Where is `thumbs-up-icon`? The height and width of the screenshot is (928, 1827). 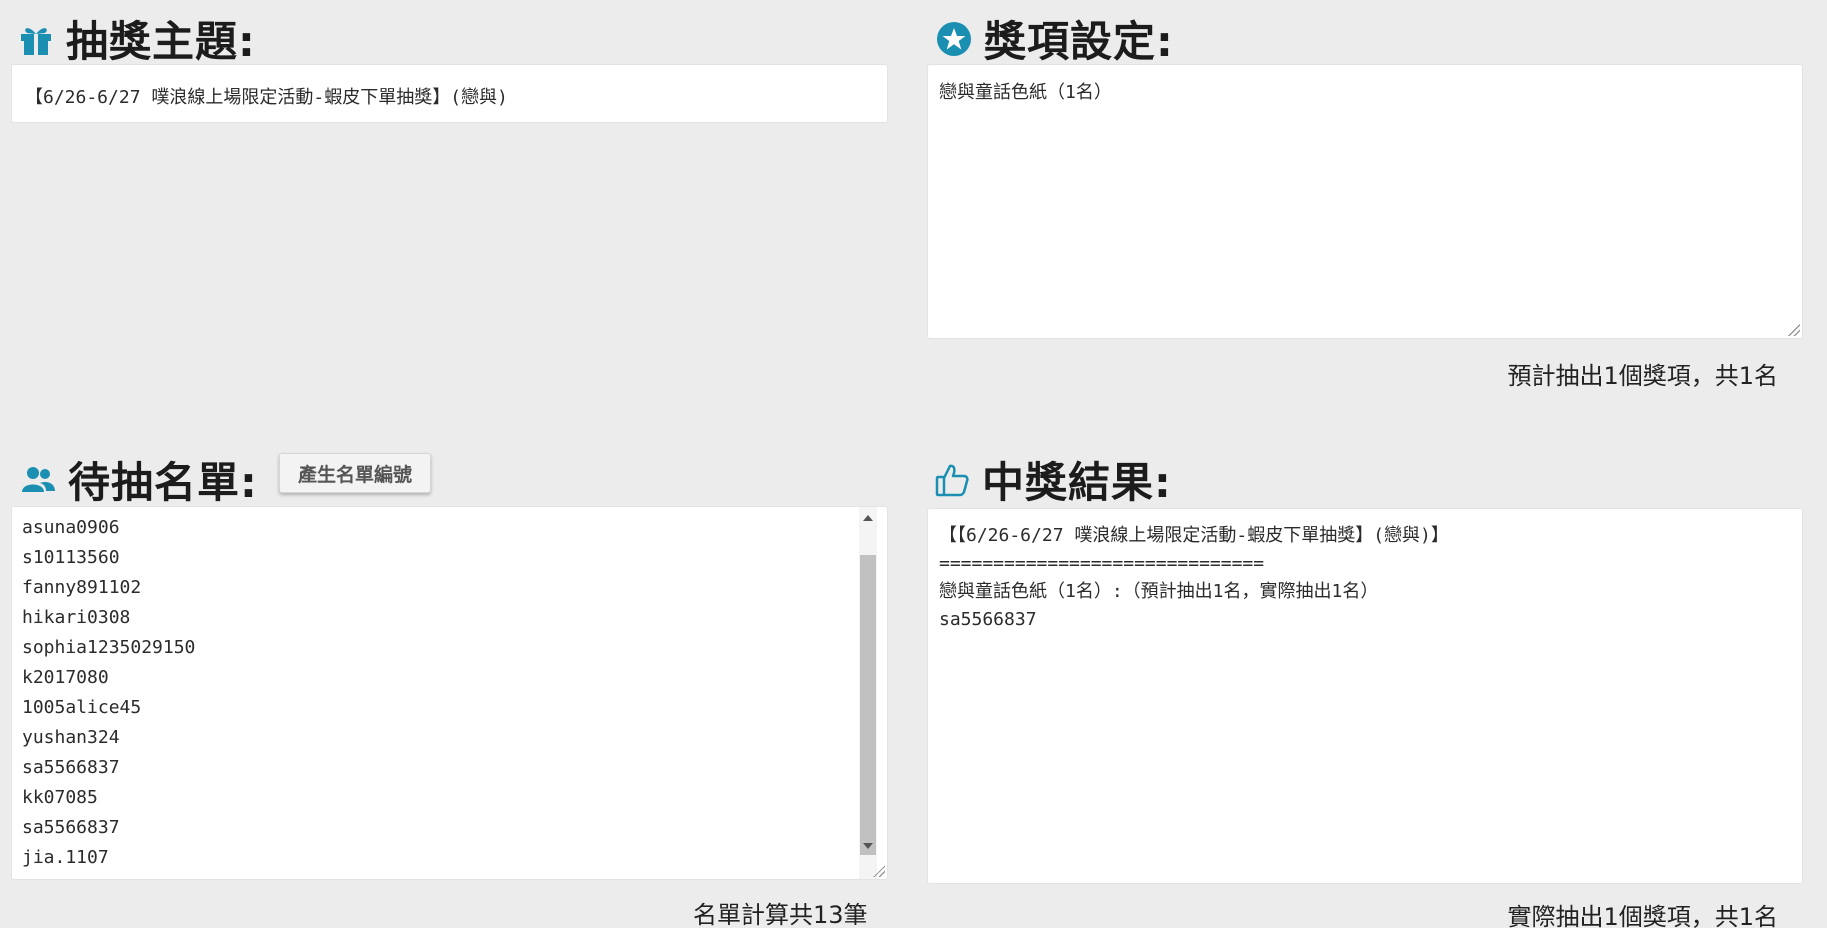
thumbs-up-icon is located at coordinates (952, 480).